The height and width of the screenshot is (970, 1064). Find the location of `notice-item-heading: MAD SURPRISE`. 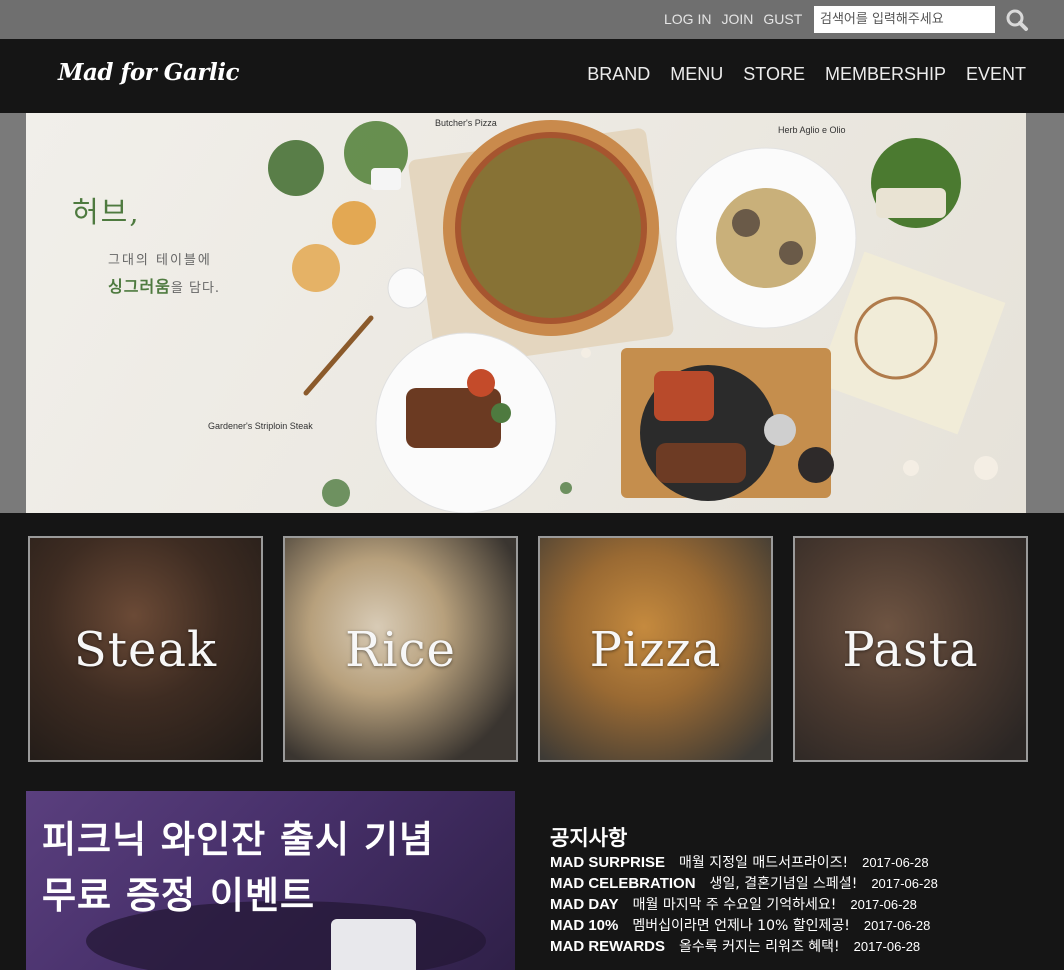

notice-item-heading: MAD SURPRISE is located at coordinates (608, 862).